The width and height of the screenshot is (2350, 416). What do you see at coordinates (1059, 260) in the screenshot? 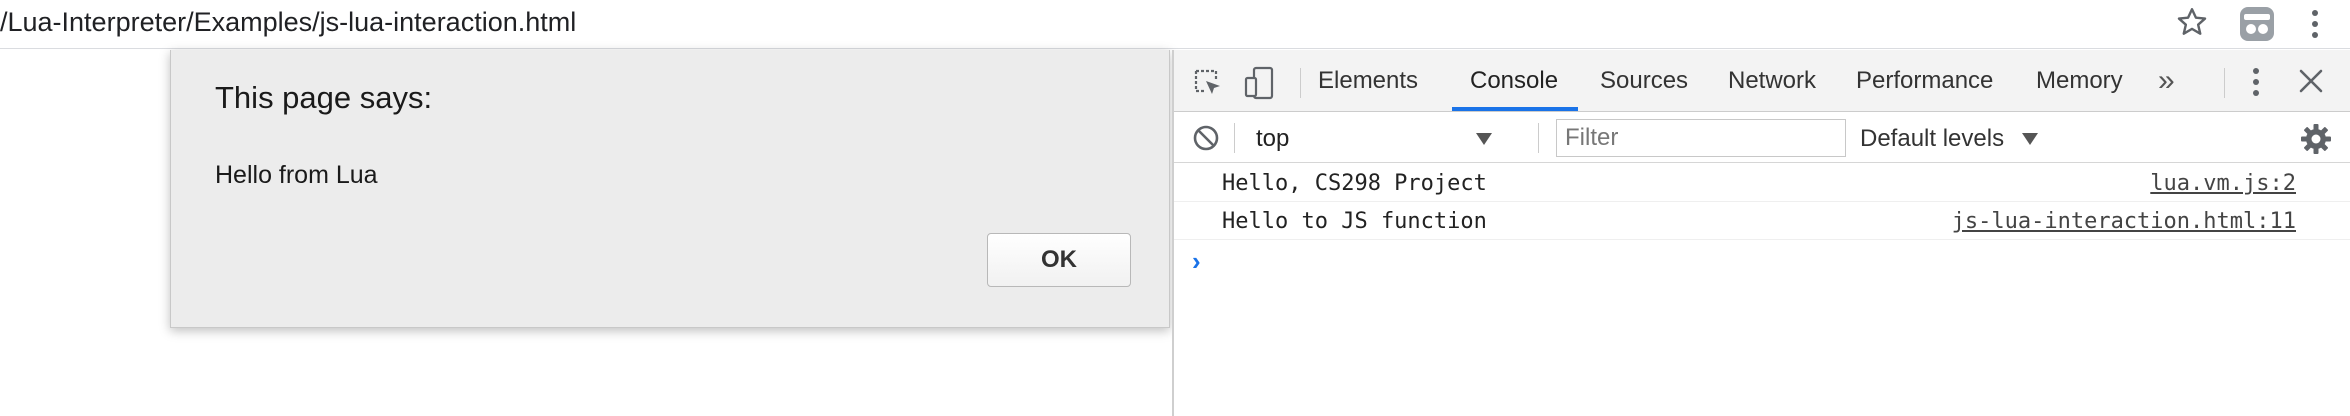
I see `ok-button: OK` at bounding box center [1059, 260].